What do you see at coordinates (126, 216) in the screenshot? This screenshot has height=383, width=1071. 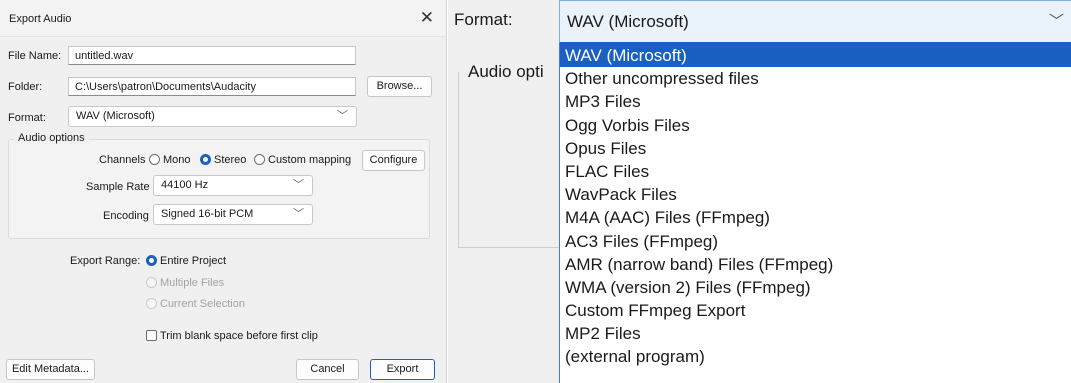 I see `encoding-label: Encoding` at bounding box center [126, 216].